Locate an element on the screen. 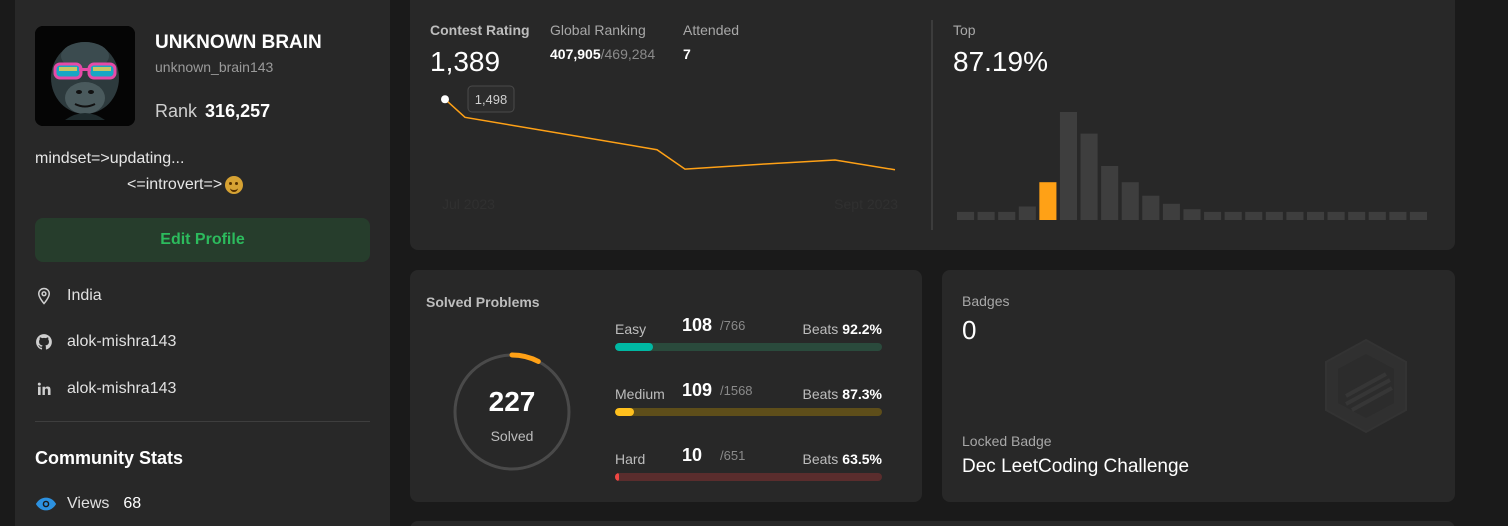  rating-line-chart: 1,498 Jul 2023 Sept 2023 is located at coordinates (670, 155).